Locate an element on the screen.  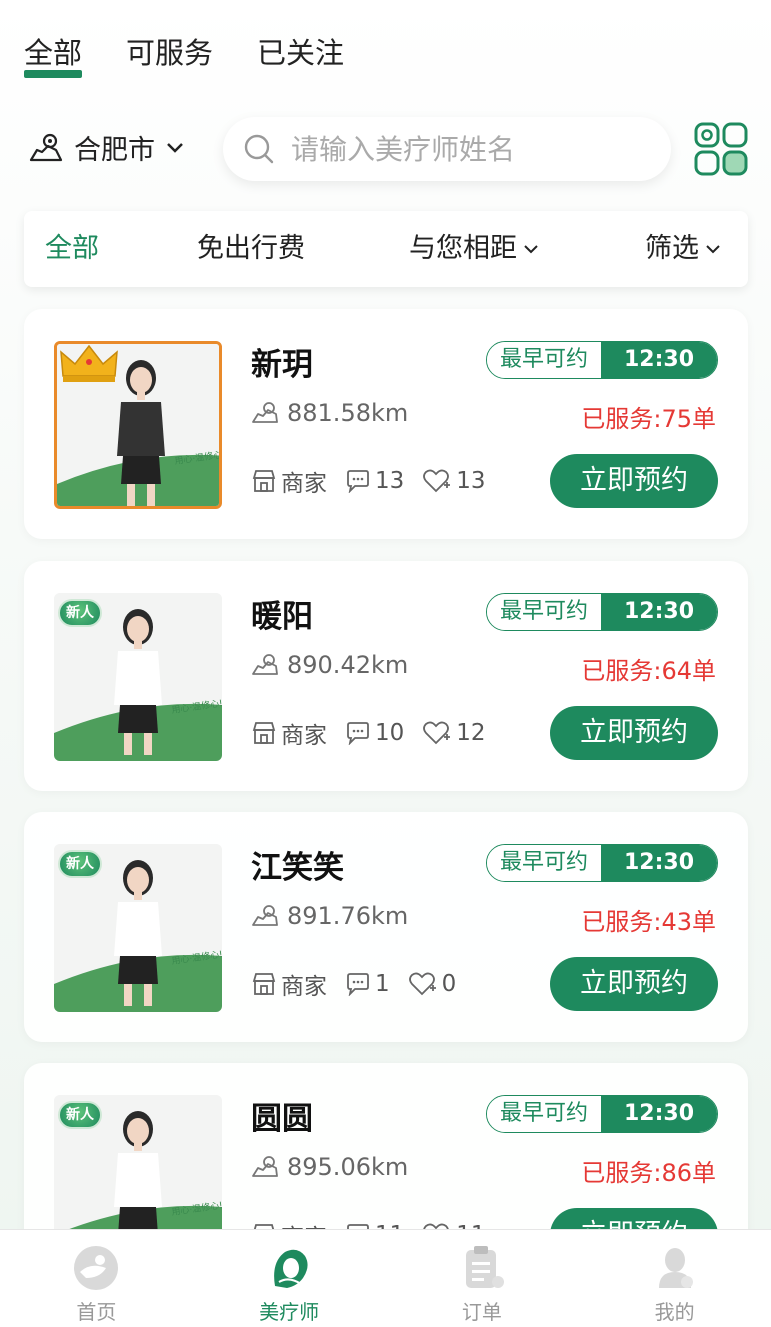
comment-count: 1 is located at coordinates (367, 984).